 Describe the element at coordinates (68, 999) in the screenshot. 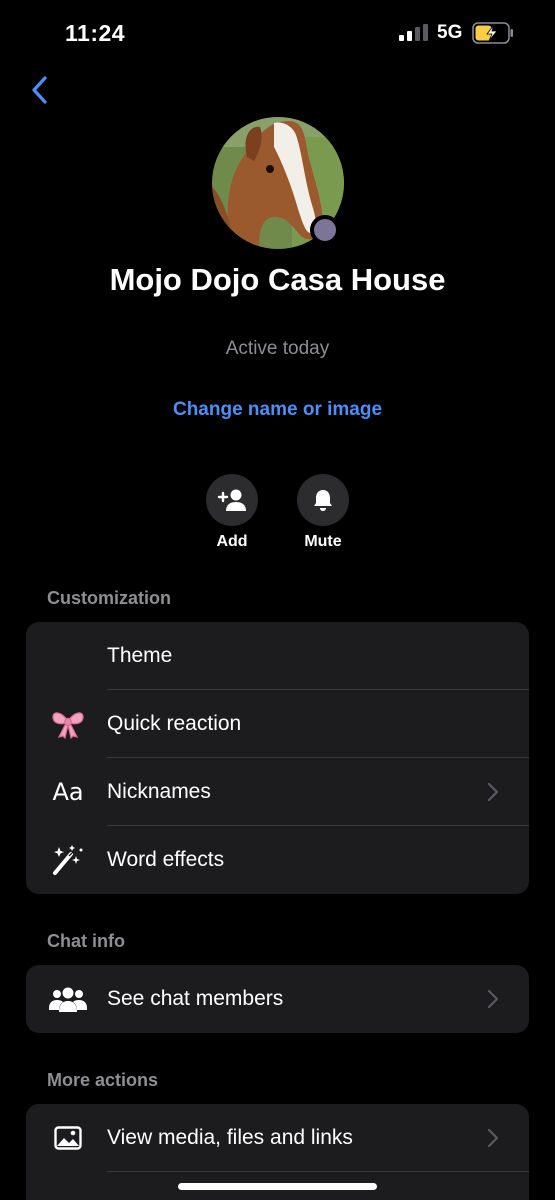

I see `group-icon` at that location.